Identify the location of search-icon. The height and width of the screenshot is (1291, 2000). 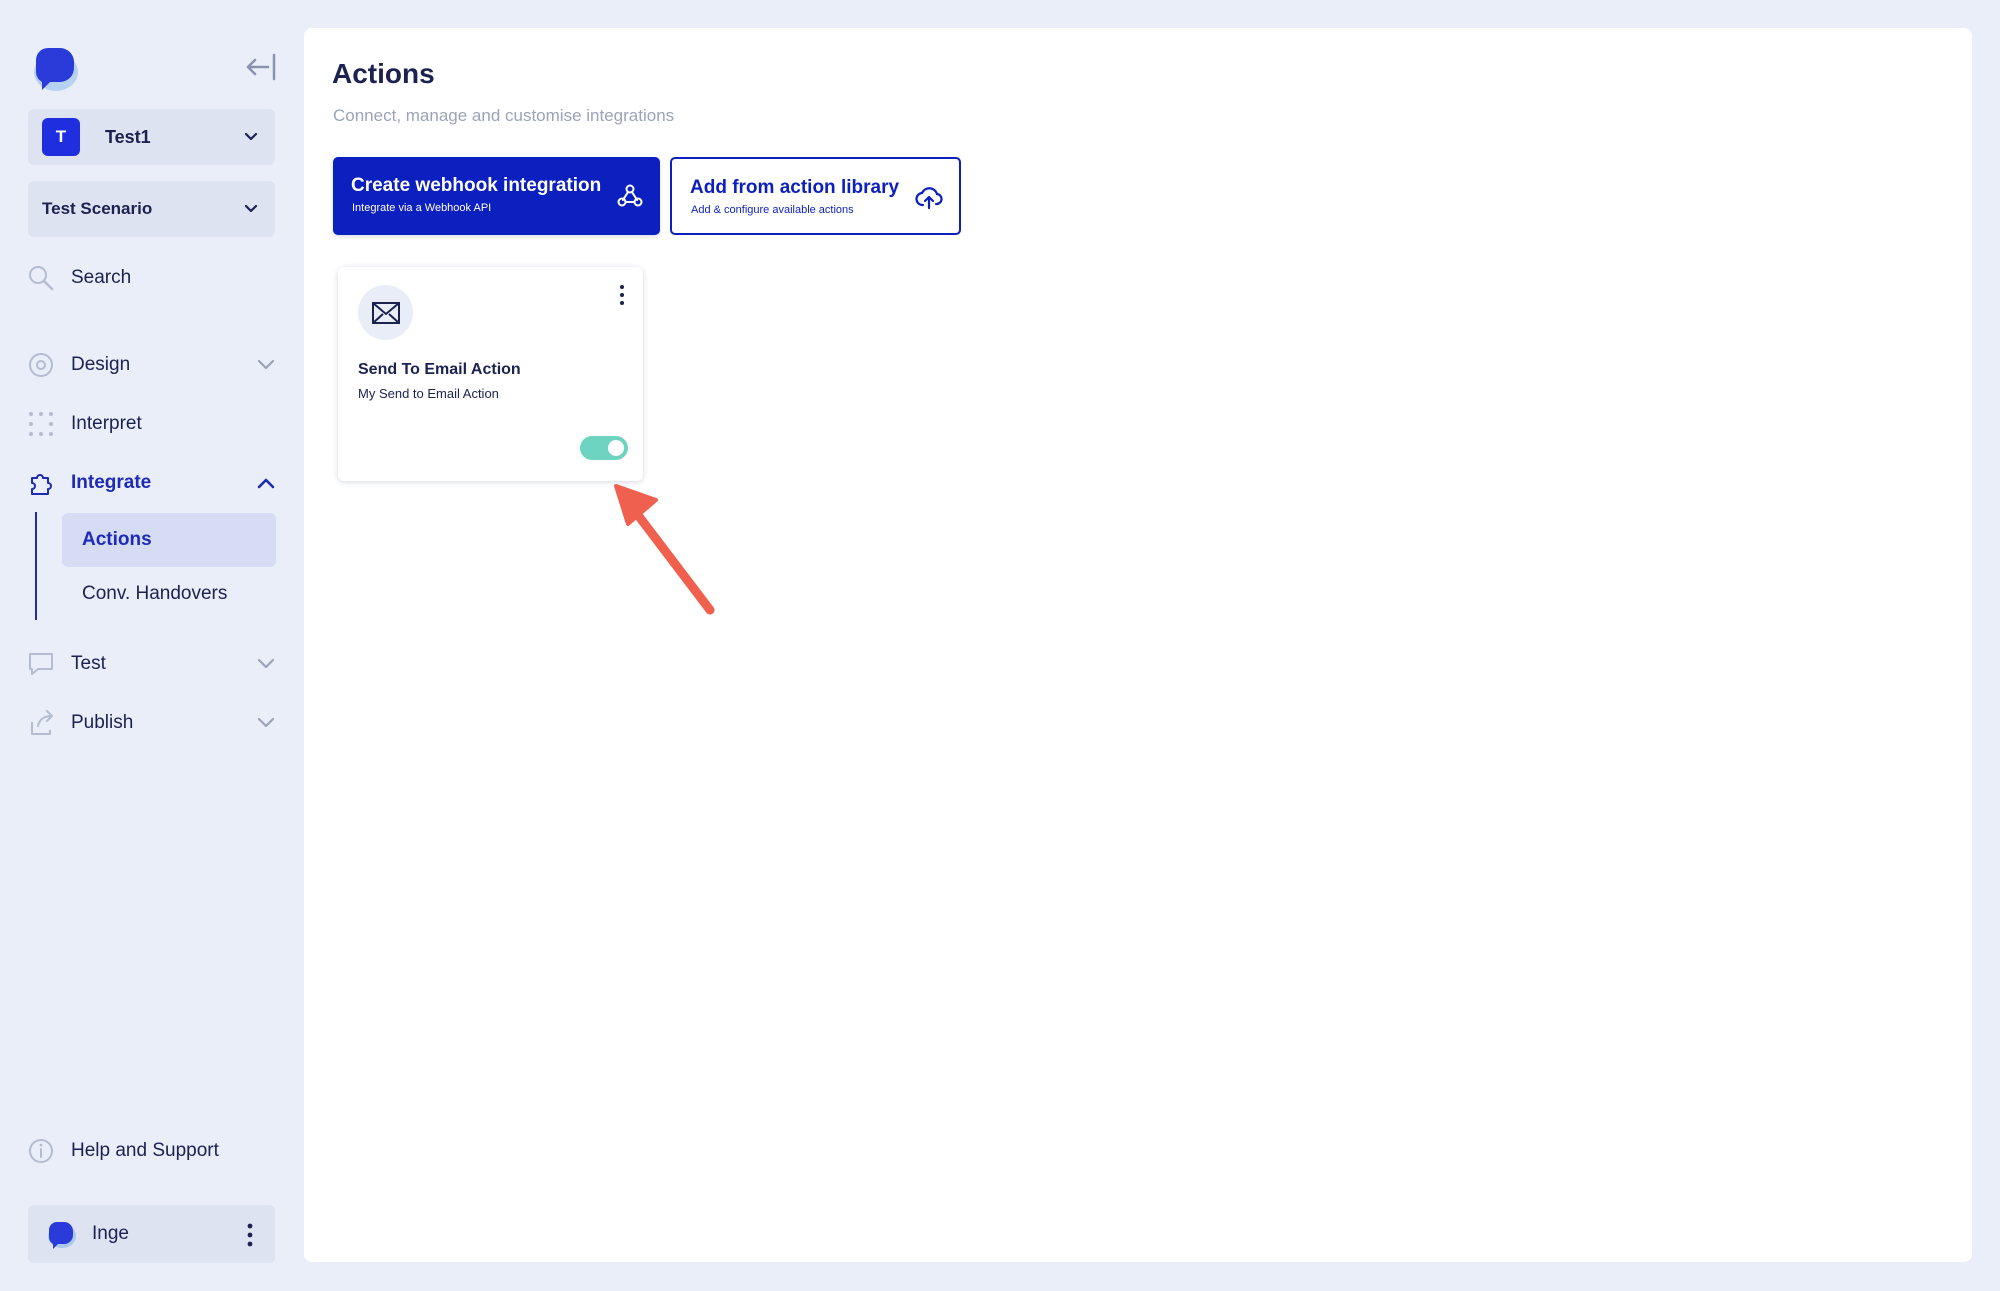
(41, 278).